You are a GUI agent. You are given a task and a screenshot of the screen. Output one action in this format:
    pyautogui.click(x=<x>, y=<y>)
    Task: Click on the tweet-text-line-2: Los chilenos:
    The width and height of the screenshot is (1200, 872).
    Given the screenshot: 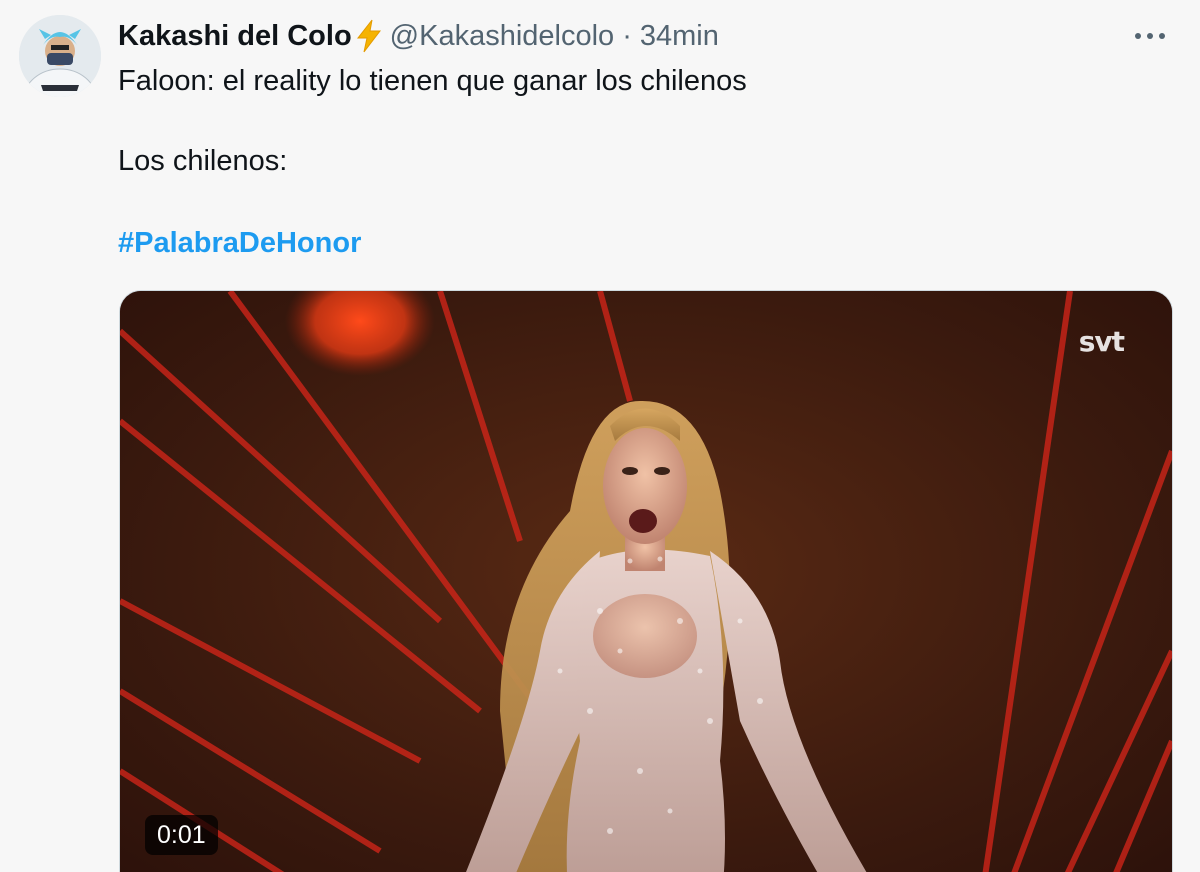 What is the action you would take?
    pyautogui.click(x=203, y=161)
    